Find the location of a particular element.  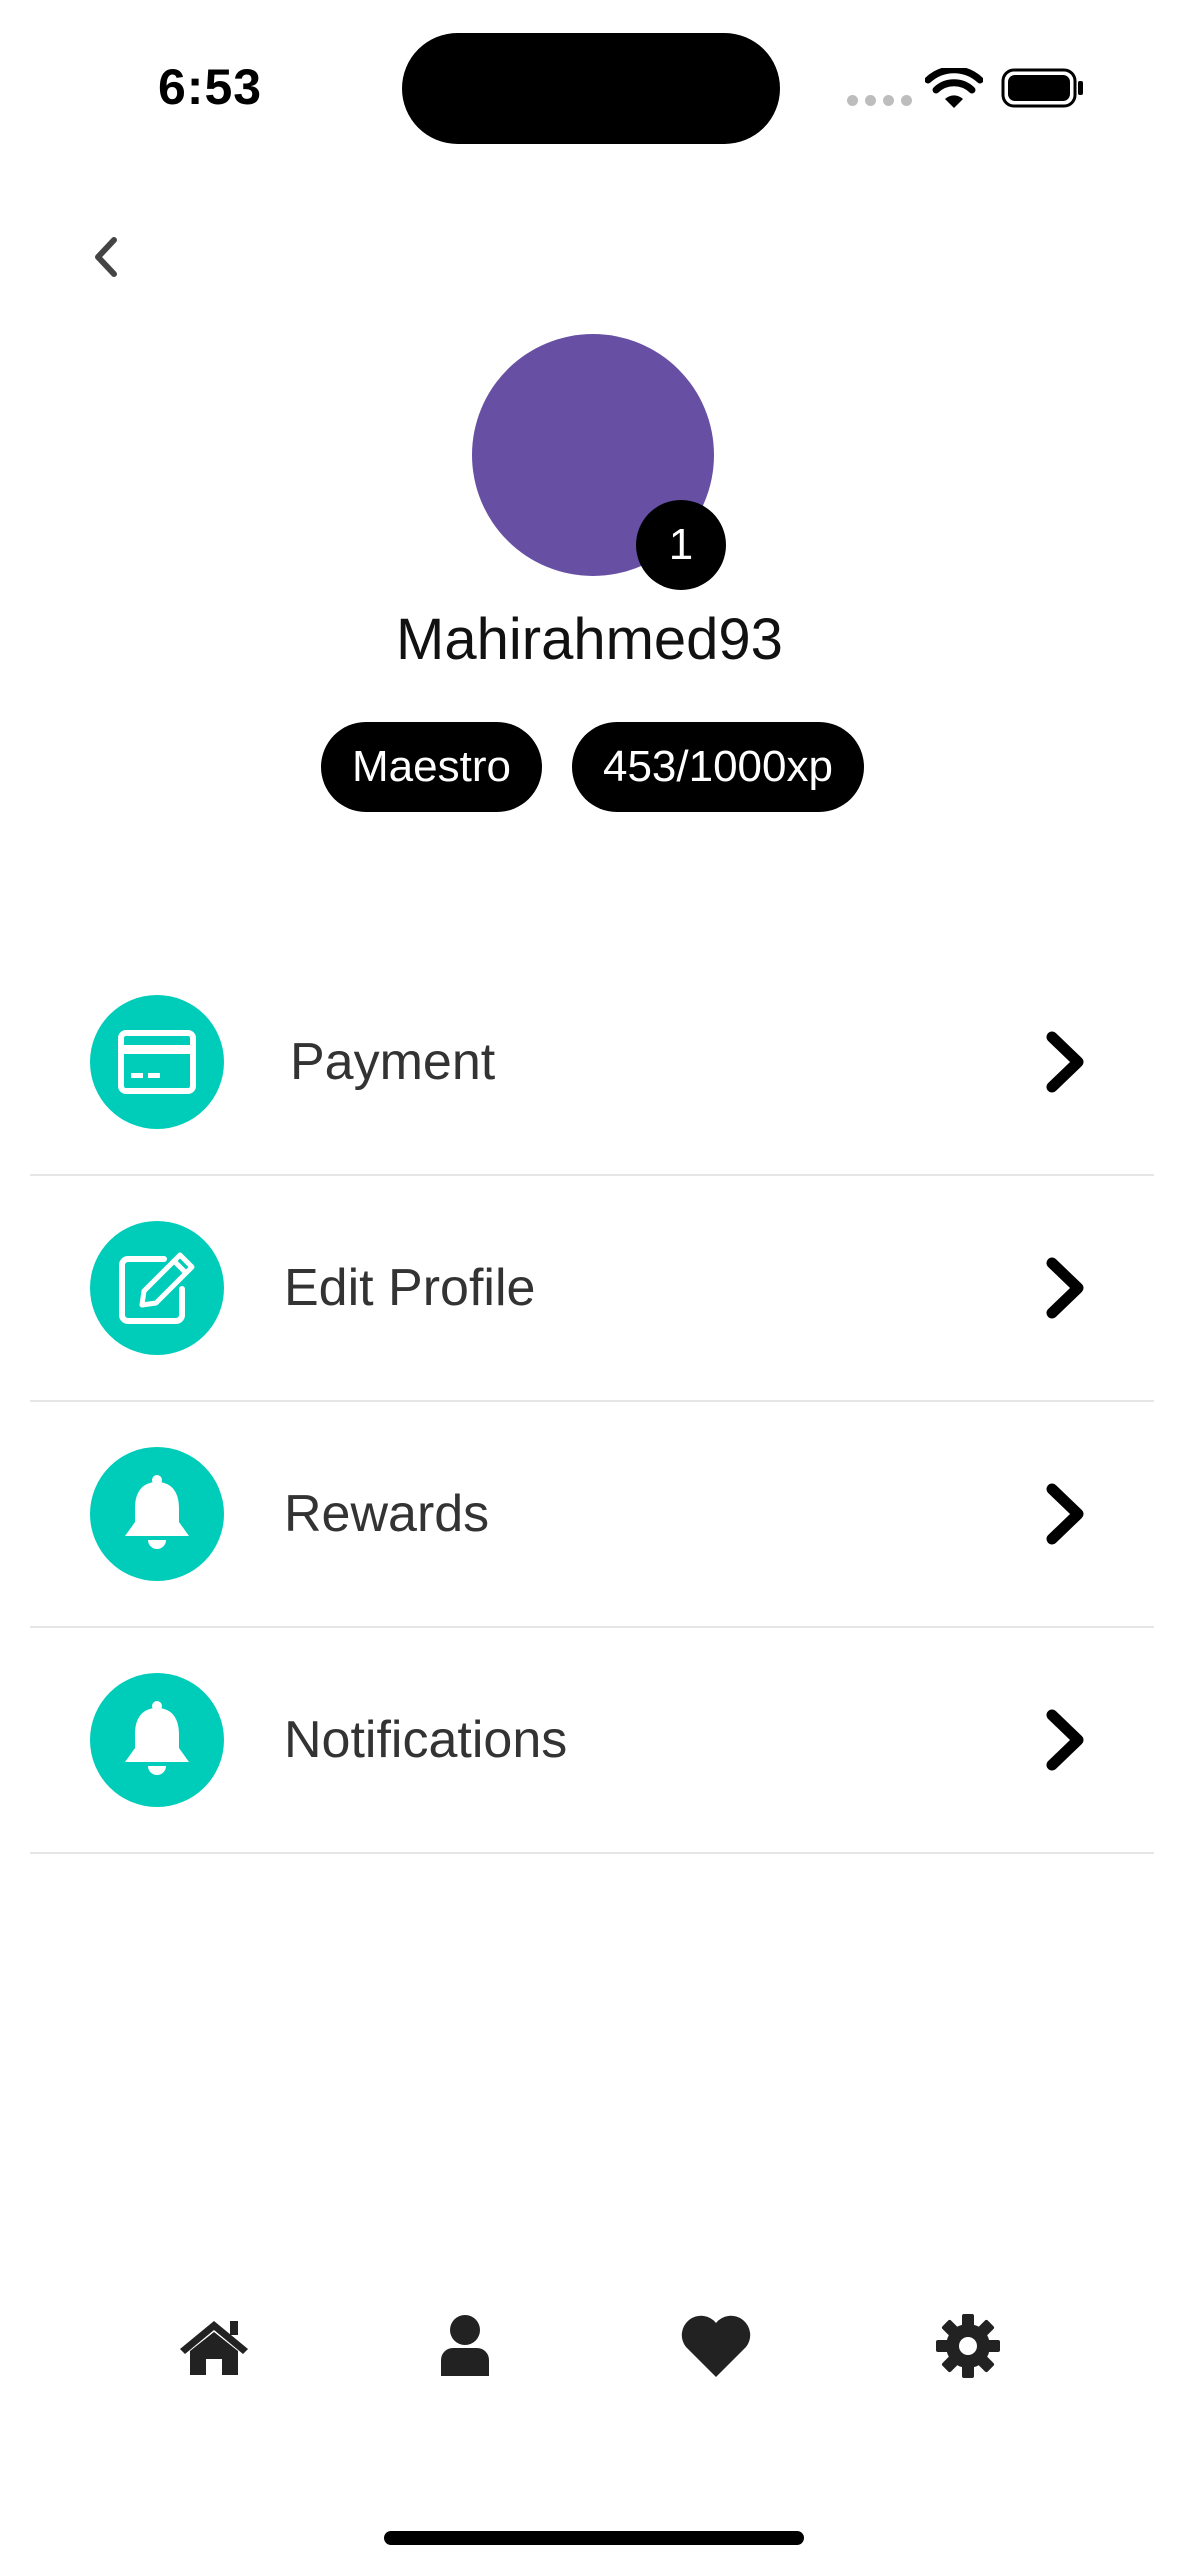

menu-item-label: Notifications is located at coordinates (426, 1740).